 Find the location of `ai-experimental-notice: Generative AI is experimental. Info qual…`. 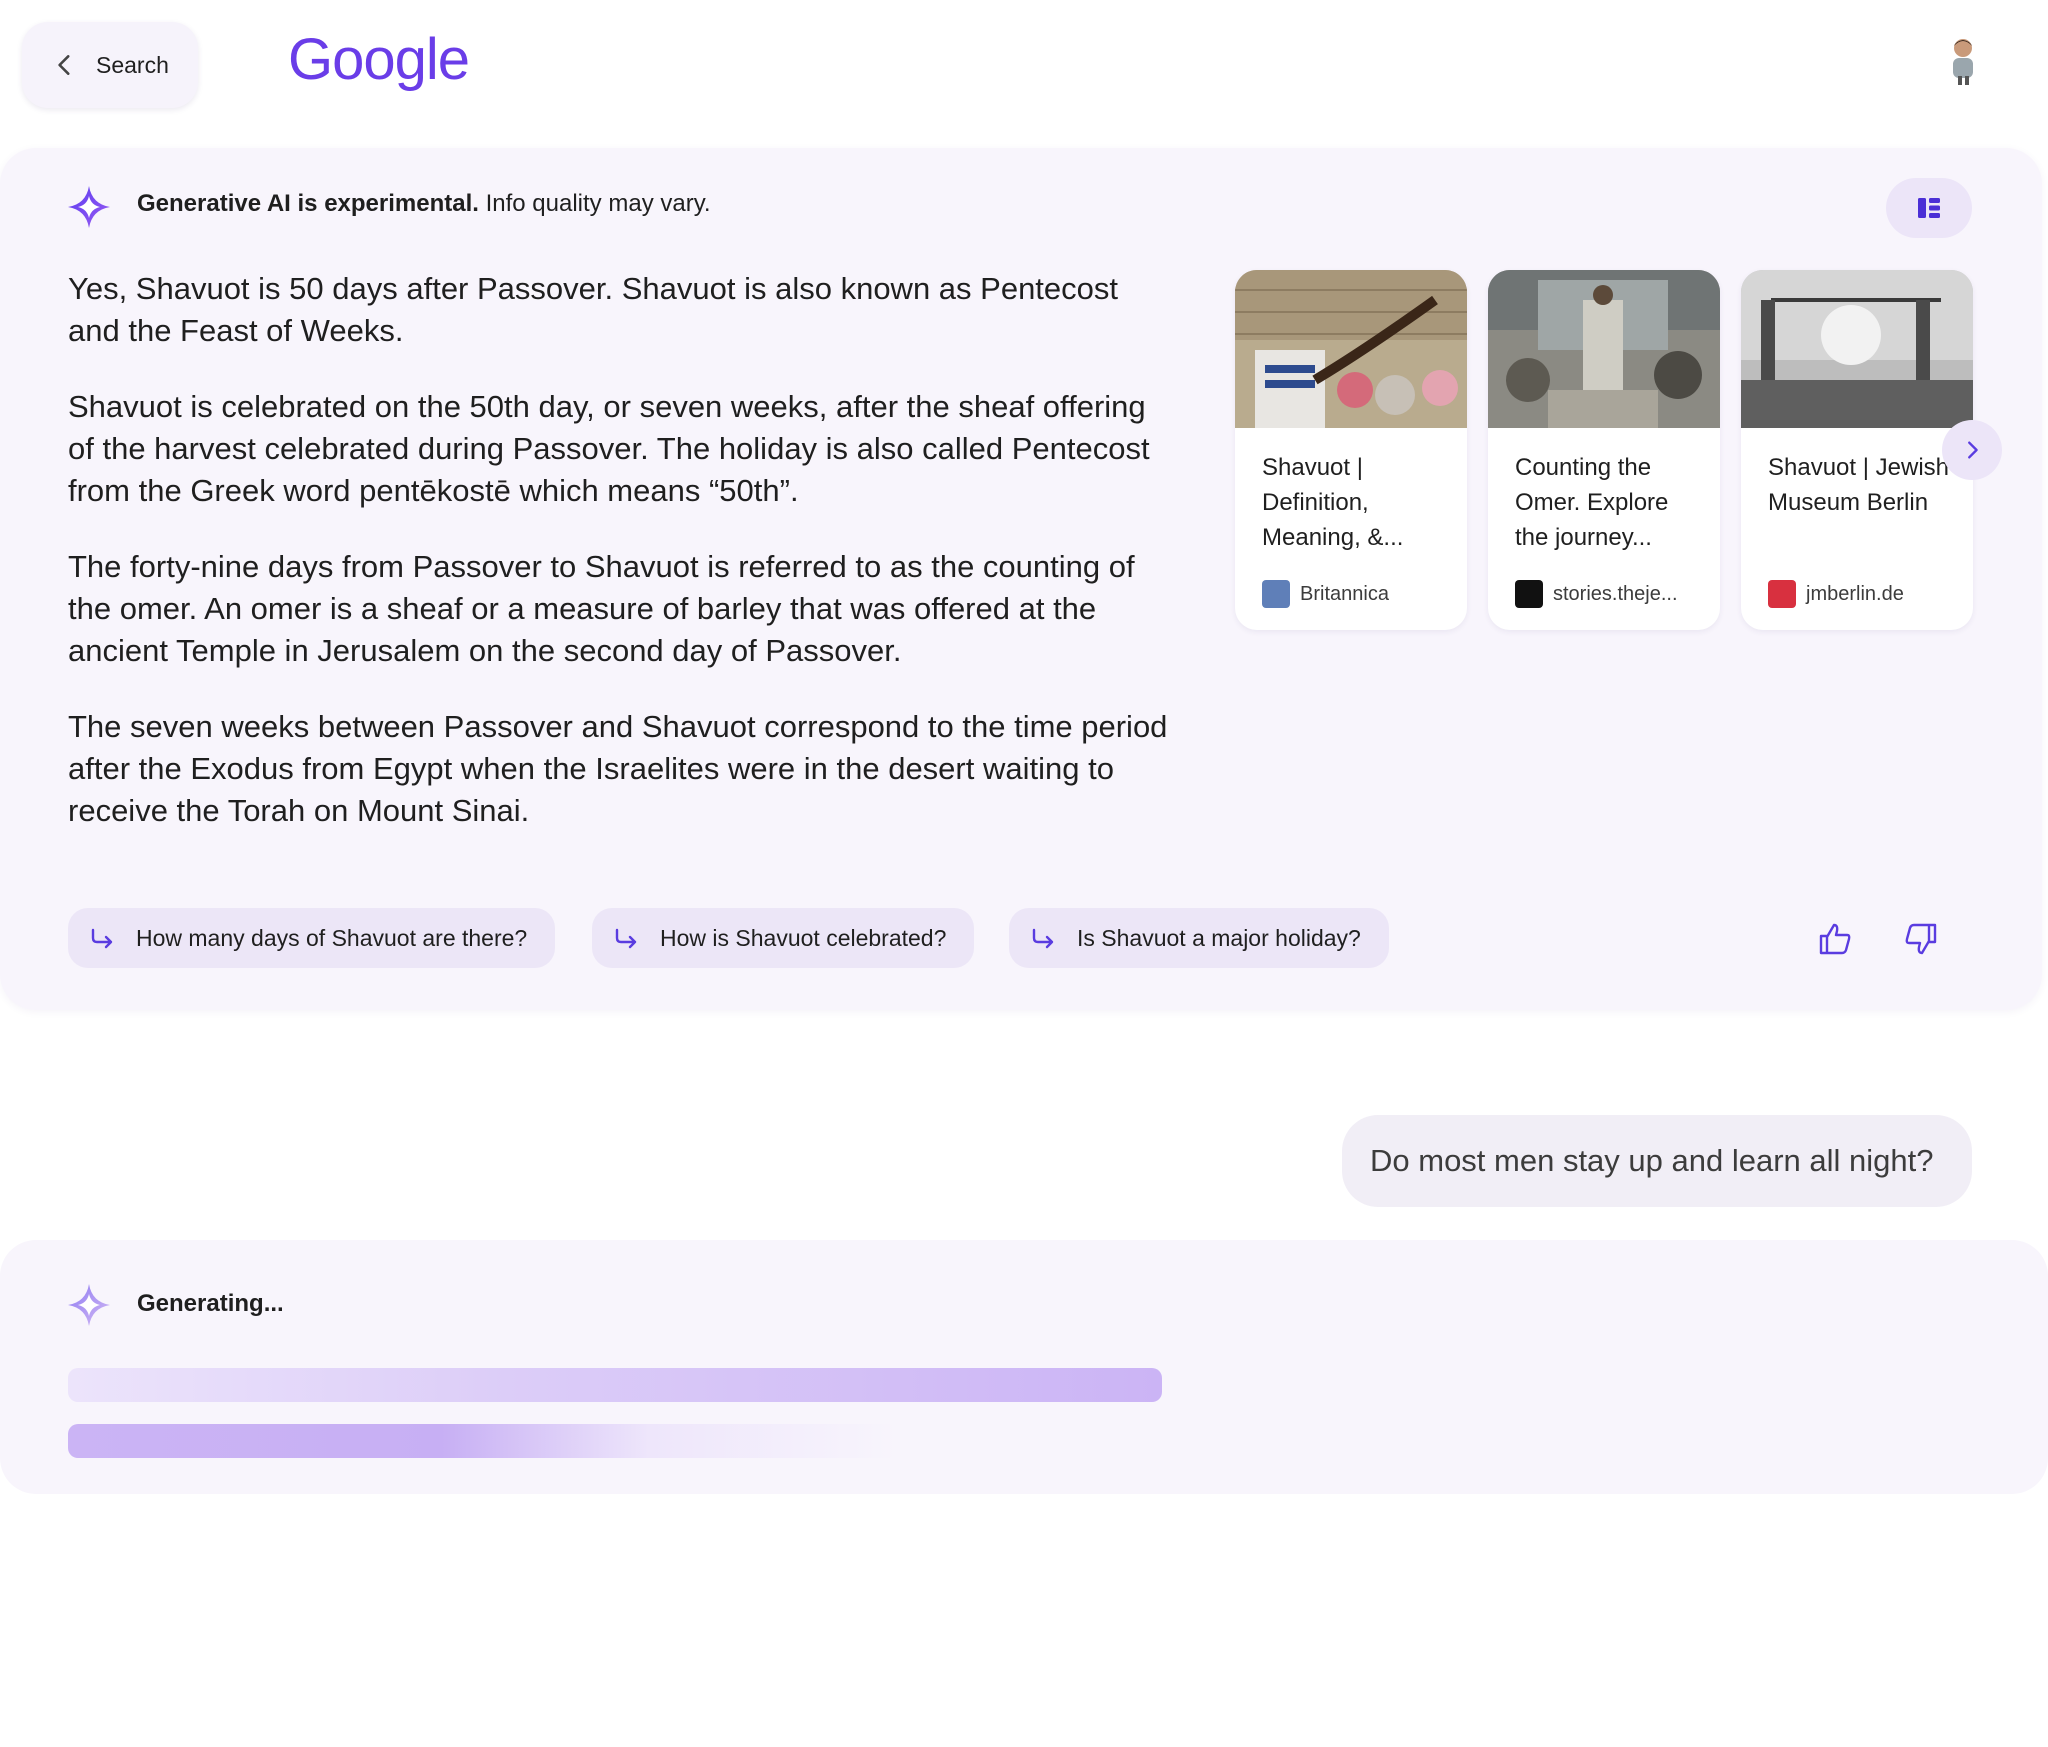

ai-experimental-notice: Generative AI is experimental. Info qual… is located at coordinates (424, 203).